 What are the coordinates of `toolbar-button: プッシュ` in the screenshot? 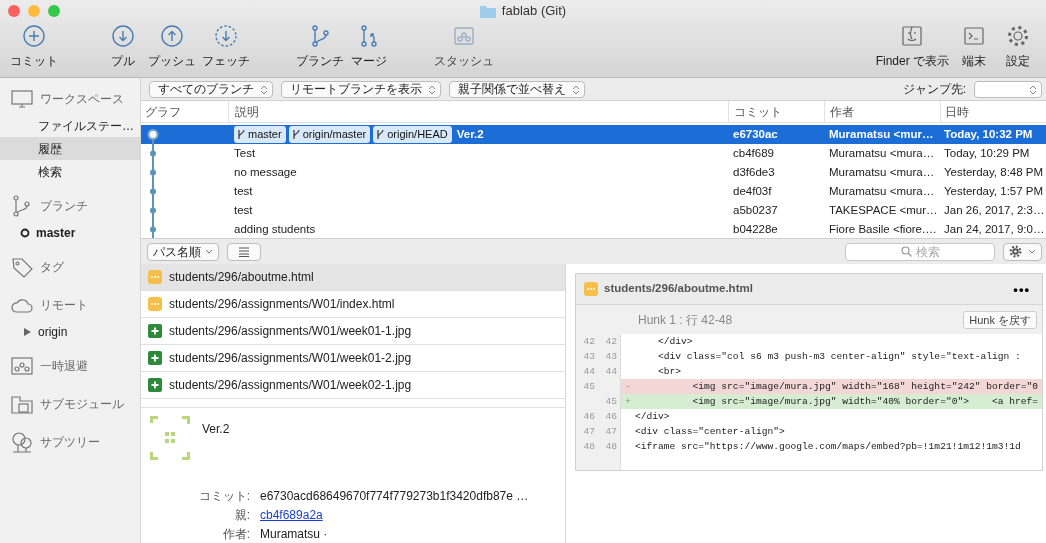 It's located at (172, 46).